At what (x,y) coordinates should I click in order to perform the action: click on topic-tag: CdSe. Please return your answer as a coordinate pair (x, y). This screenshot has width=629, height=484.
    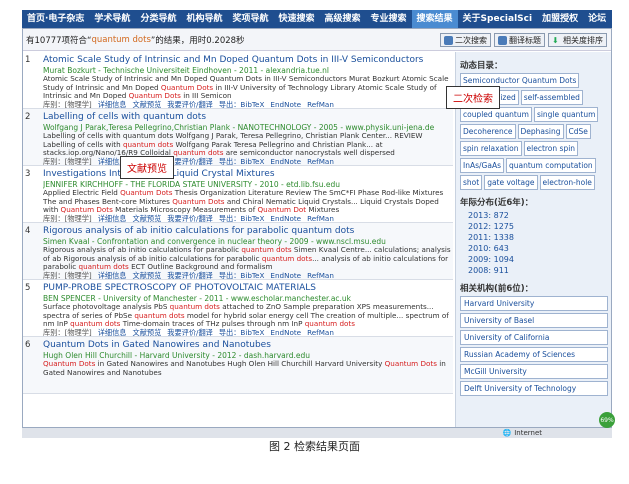
    Looking at the image, I should click on (578, 131).